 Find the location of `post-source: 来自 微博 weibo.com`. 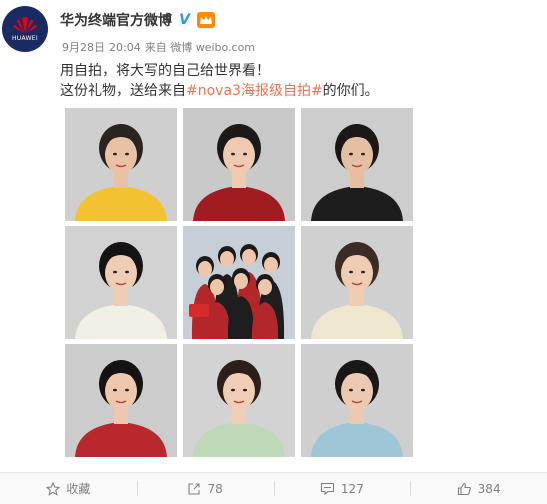

post-source: 来自 微博 weibo.com is located at coordinates (200, 47).